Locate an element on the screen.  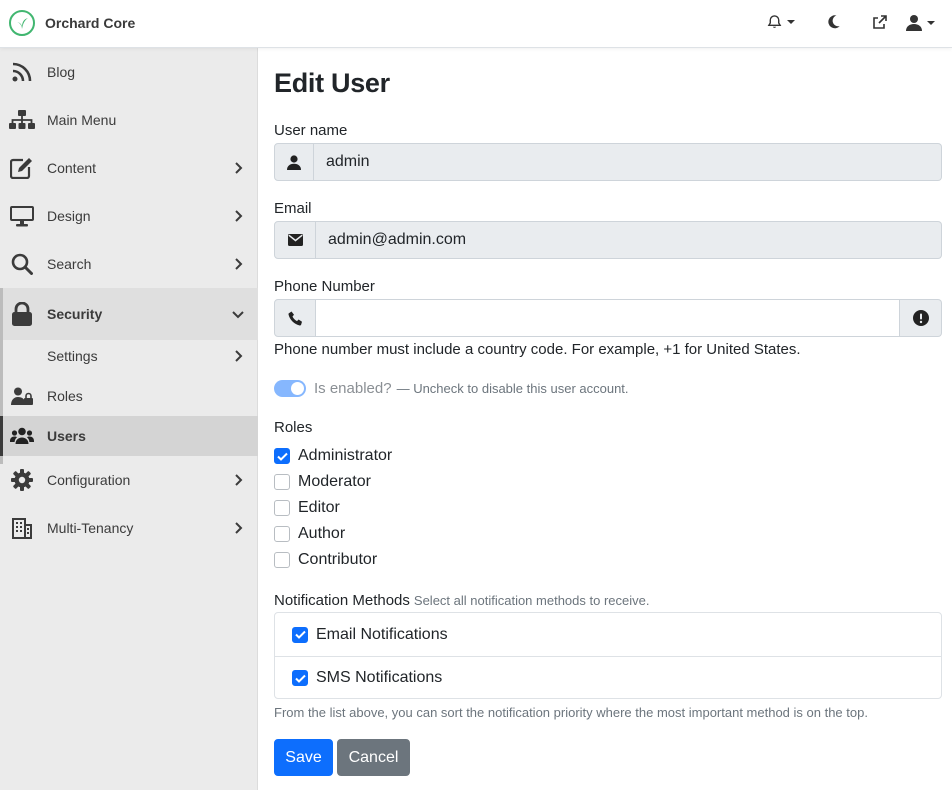
enabled-hint: — Uncheck to disable this user account. is located at coordinates (512, 388).